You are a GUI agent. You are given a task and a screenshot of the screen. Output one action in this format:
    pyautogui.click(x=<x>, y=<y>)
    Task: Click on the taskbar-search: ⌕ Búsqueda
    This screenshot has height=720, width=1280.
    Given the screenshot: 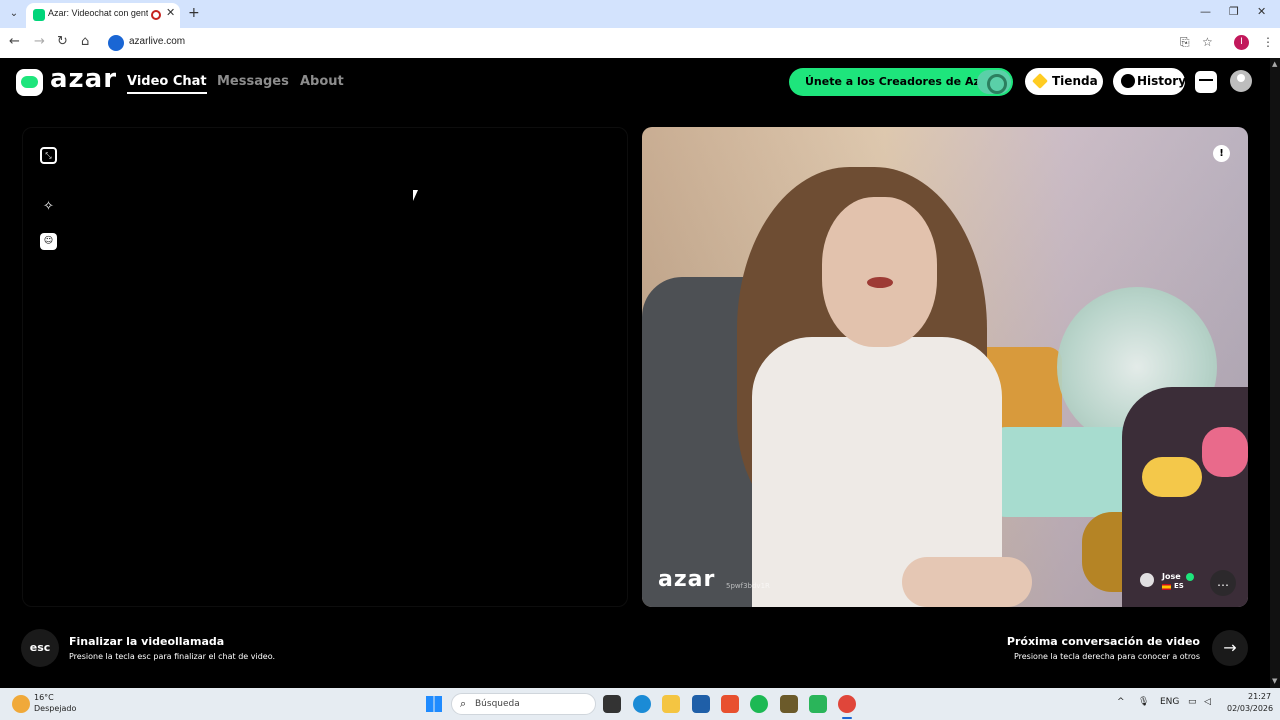 What is the action you would take?
    pyautogui.click(x=523, y=704)
    